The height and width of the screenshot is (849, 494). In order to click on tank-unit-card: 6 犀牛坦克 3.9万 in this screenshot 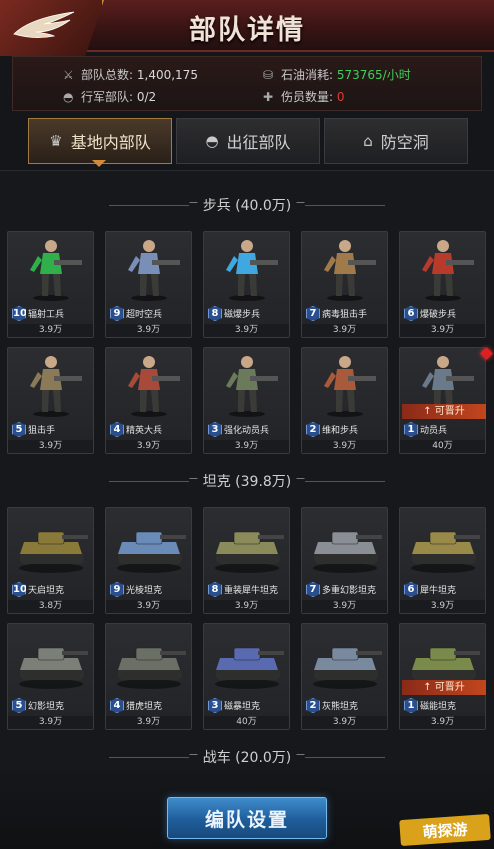, I will do `click(442, 560)`.